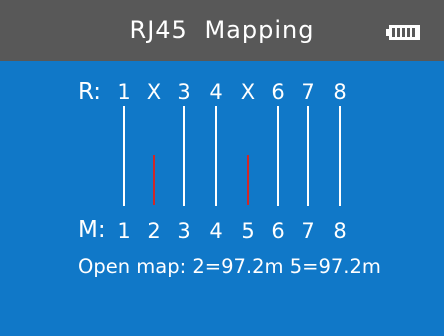  I want to click on wire-4-connected, so click(216, 156).